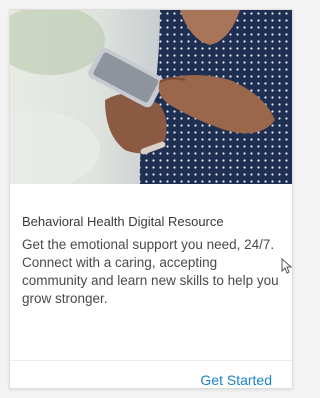  I want to click on get-started-link: Get Started, so click(236, 380).